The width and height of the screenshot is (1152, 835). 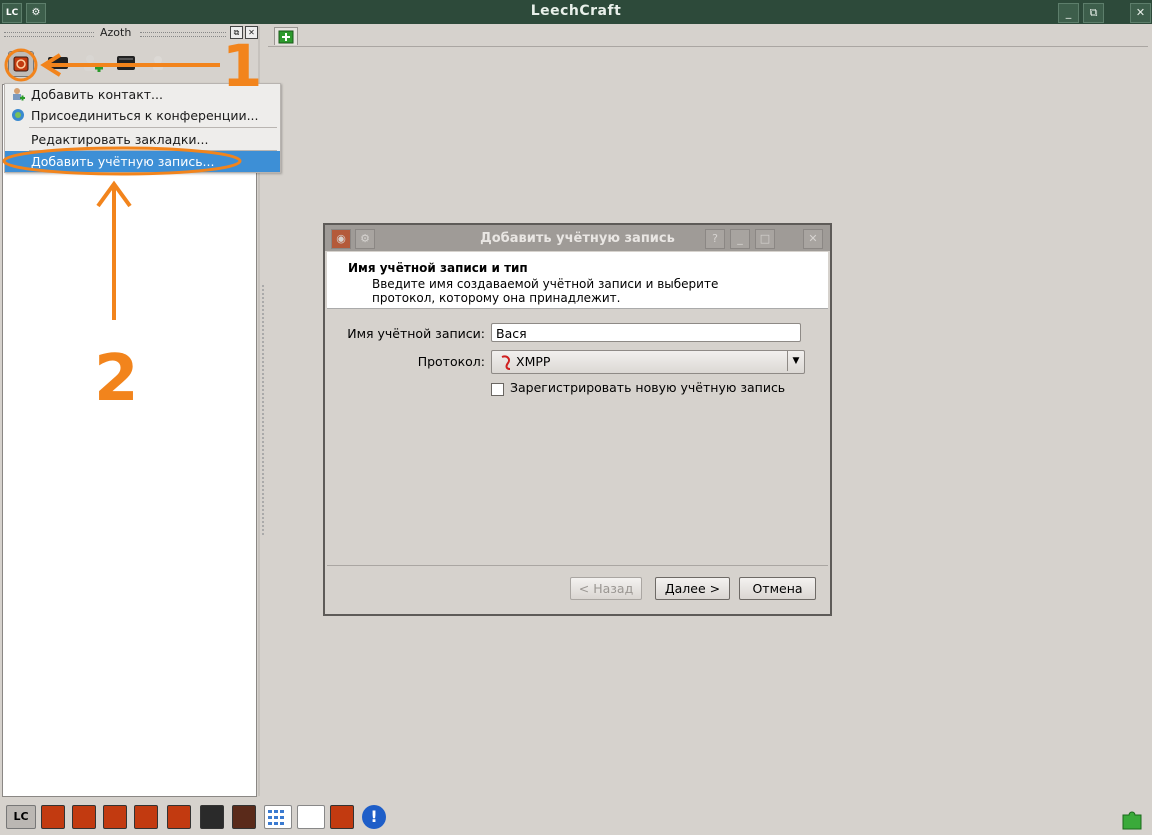 I want to click on list-view-icon, so click(x=311, y=817).